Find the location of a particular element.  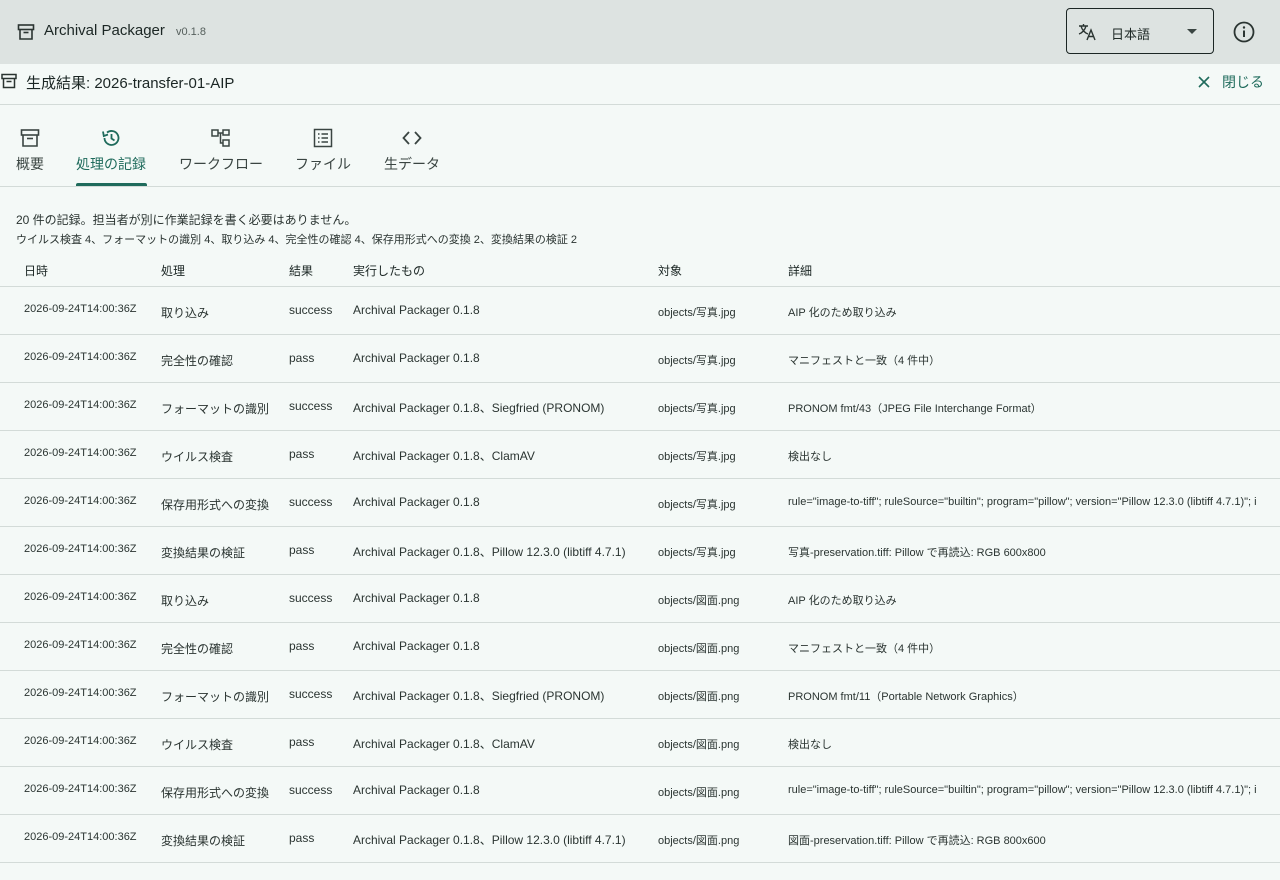

active-tab-indicator is located at coordinates (111, 184).